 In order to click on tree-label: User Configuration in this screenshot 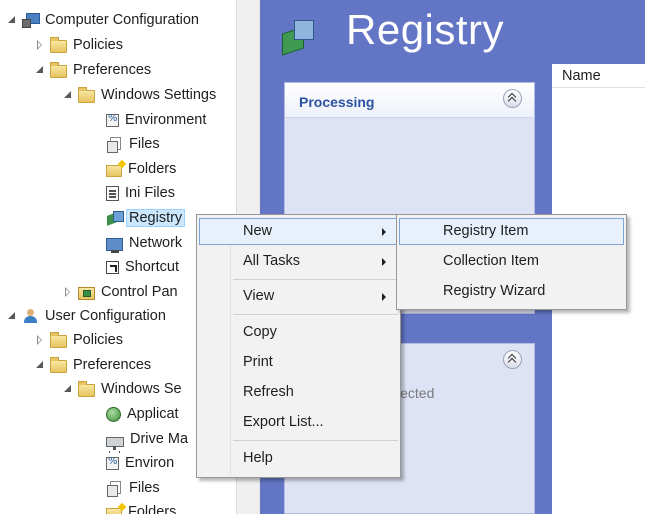, I will do `click(105, 316)`.